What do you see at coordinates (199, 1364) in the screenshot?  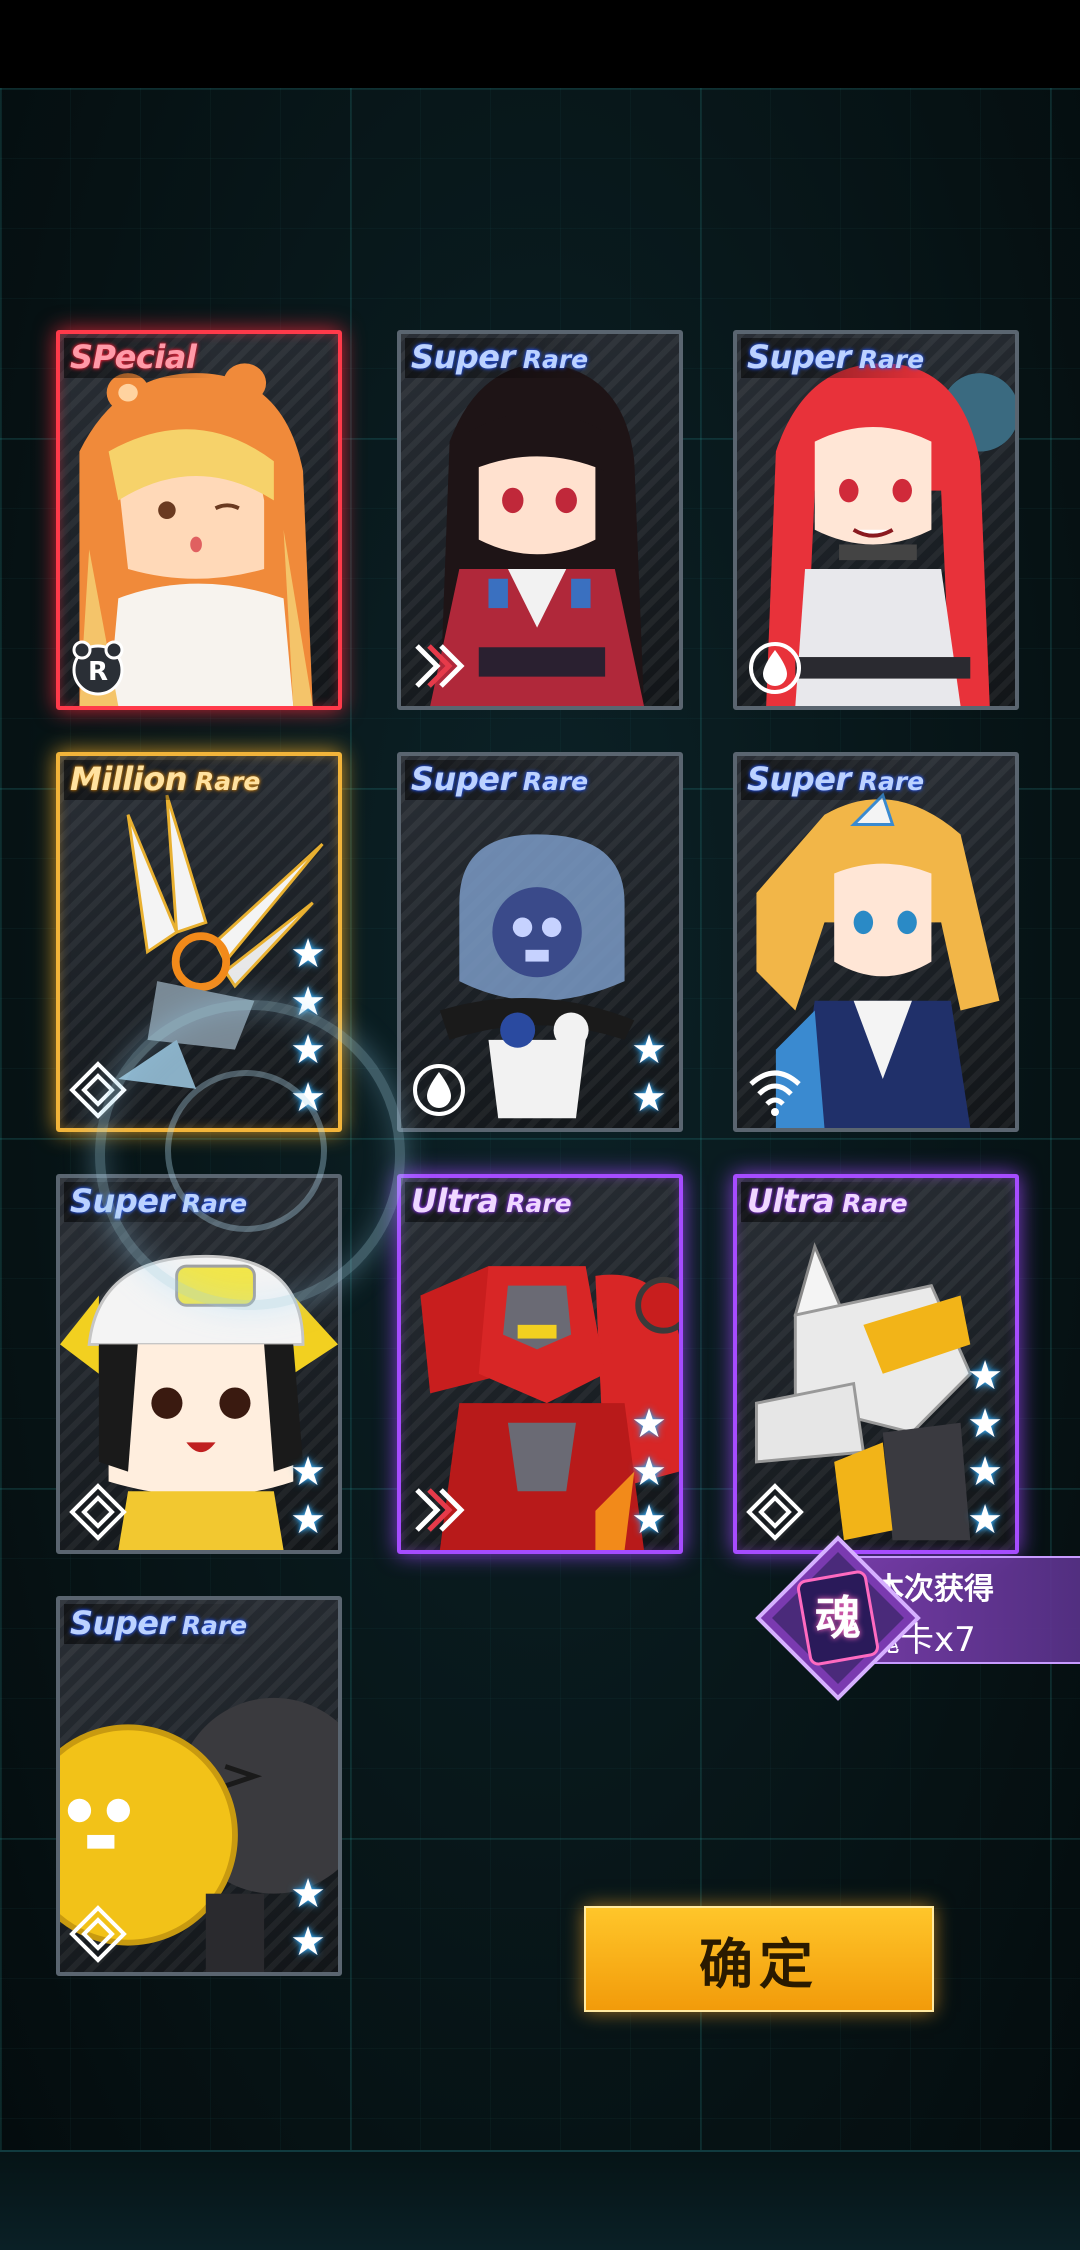 I see `card-slot-7: Super Rare ★ ★` at bounding box center [199, 1364].